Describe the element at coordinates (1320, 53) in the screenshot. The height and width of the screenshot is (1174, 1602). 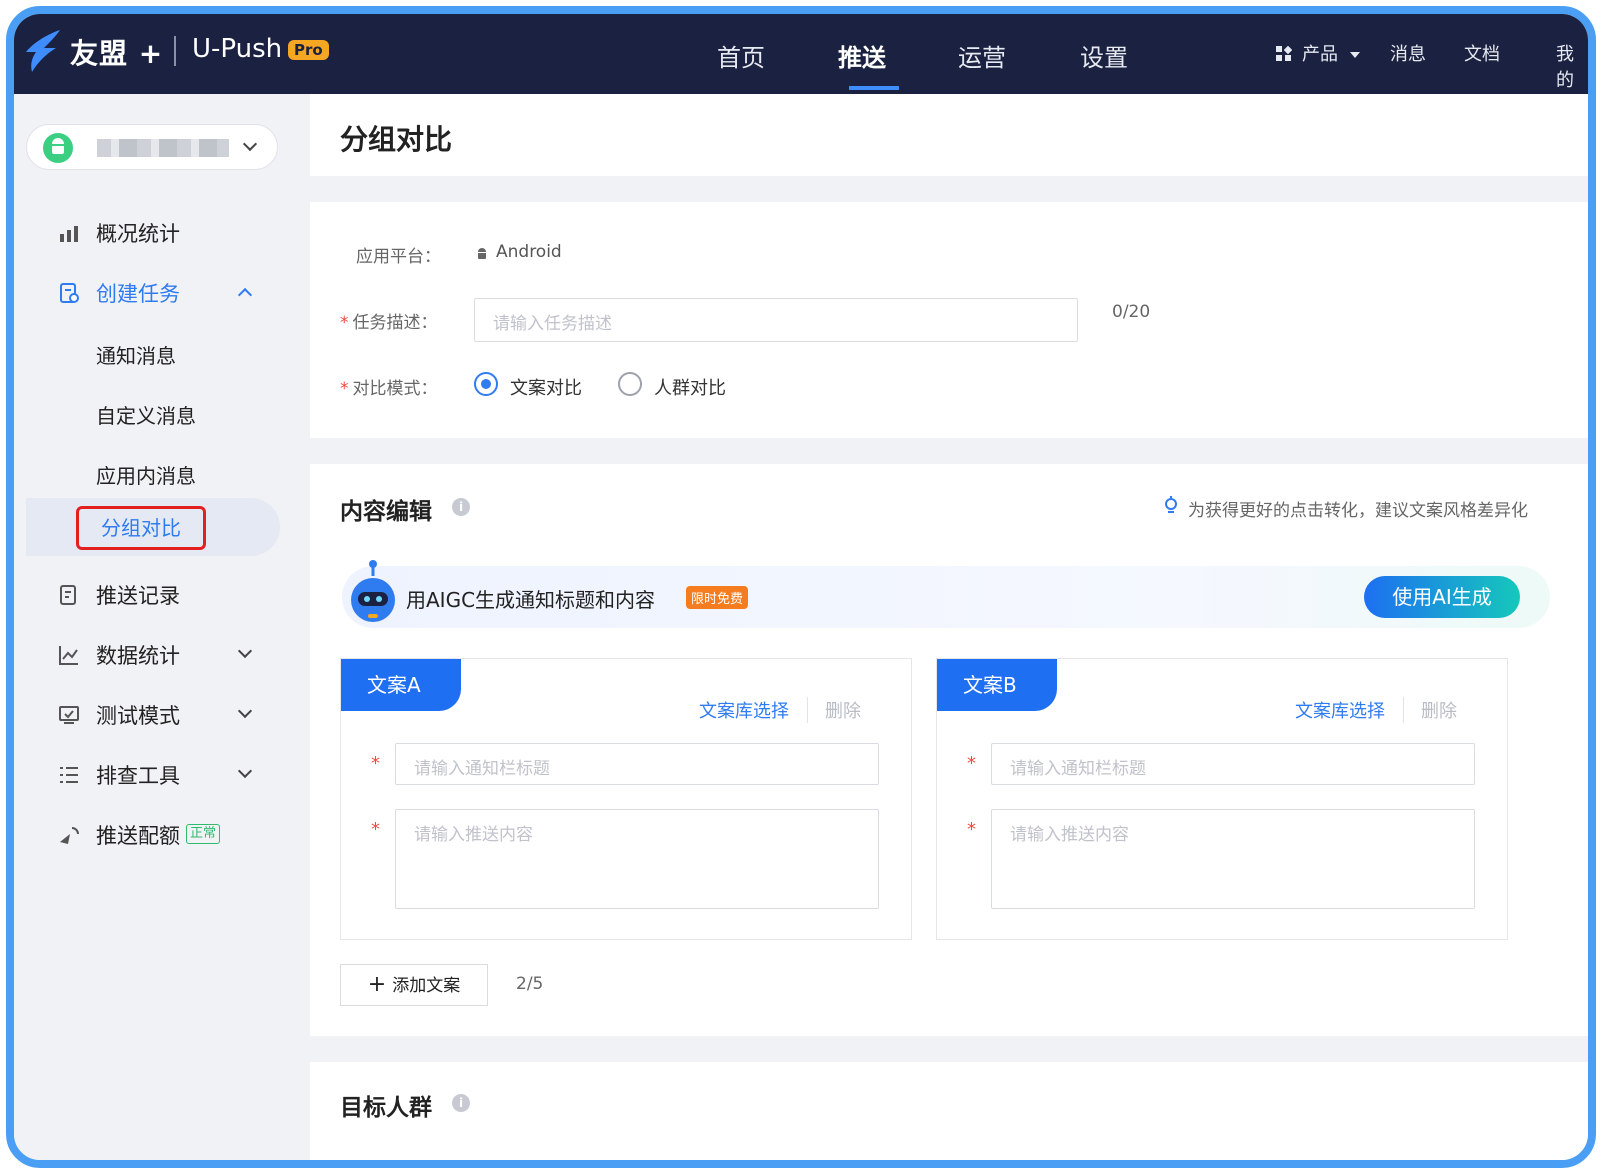
I see `nav-products: 产品` at that location.